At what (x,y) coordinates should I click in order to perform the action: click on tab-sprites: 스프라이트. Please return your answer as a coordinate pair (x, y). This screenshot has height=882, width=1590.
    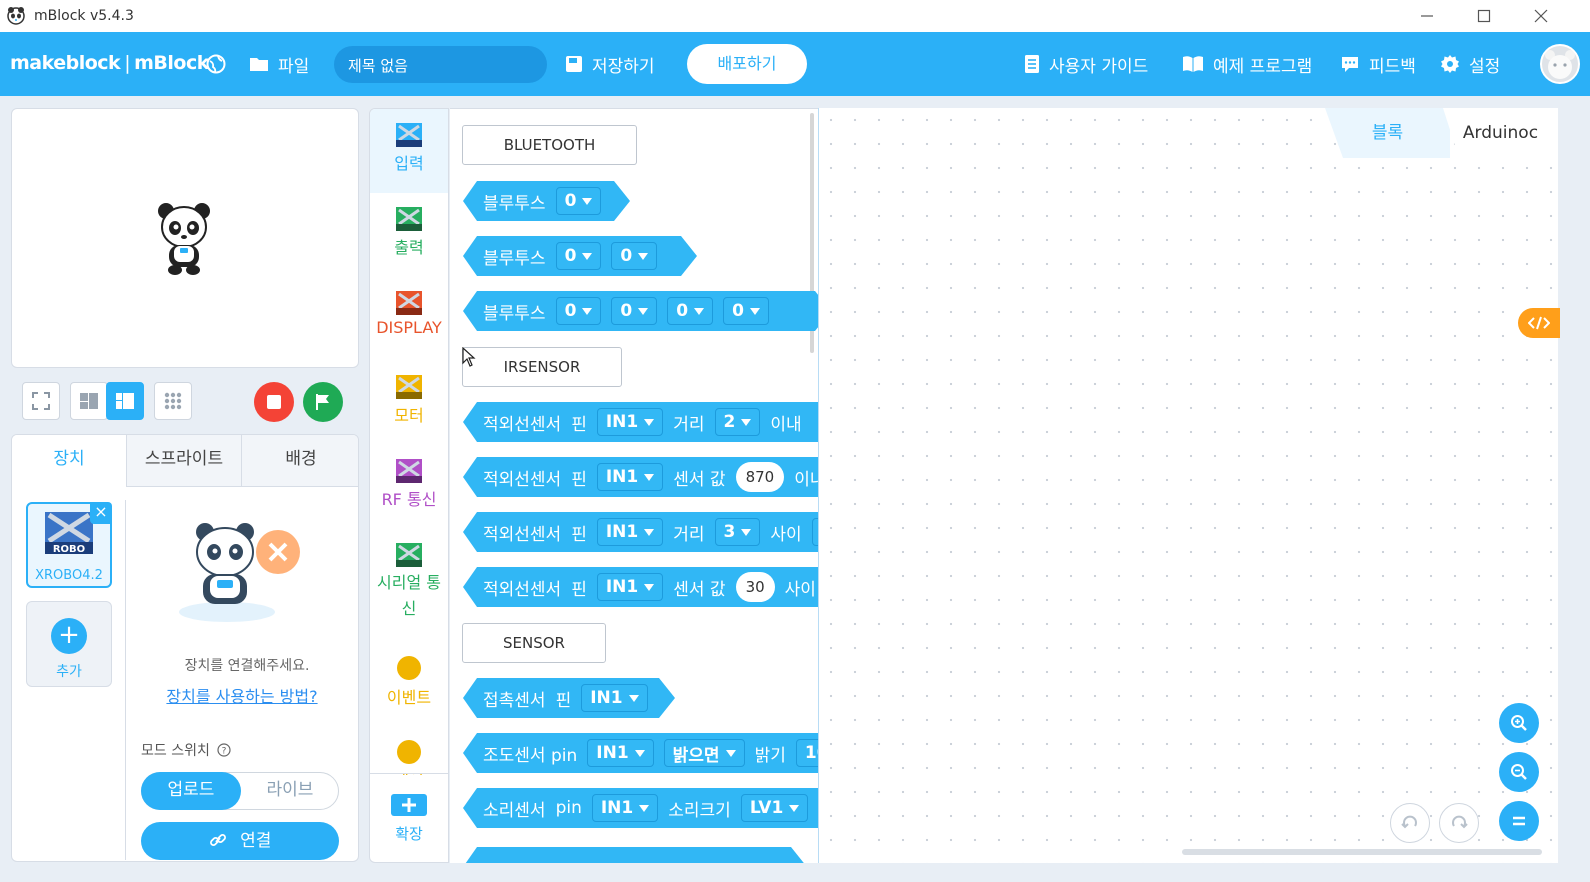
    Looking at the image, I should click on (184, 461).